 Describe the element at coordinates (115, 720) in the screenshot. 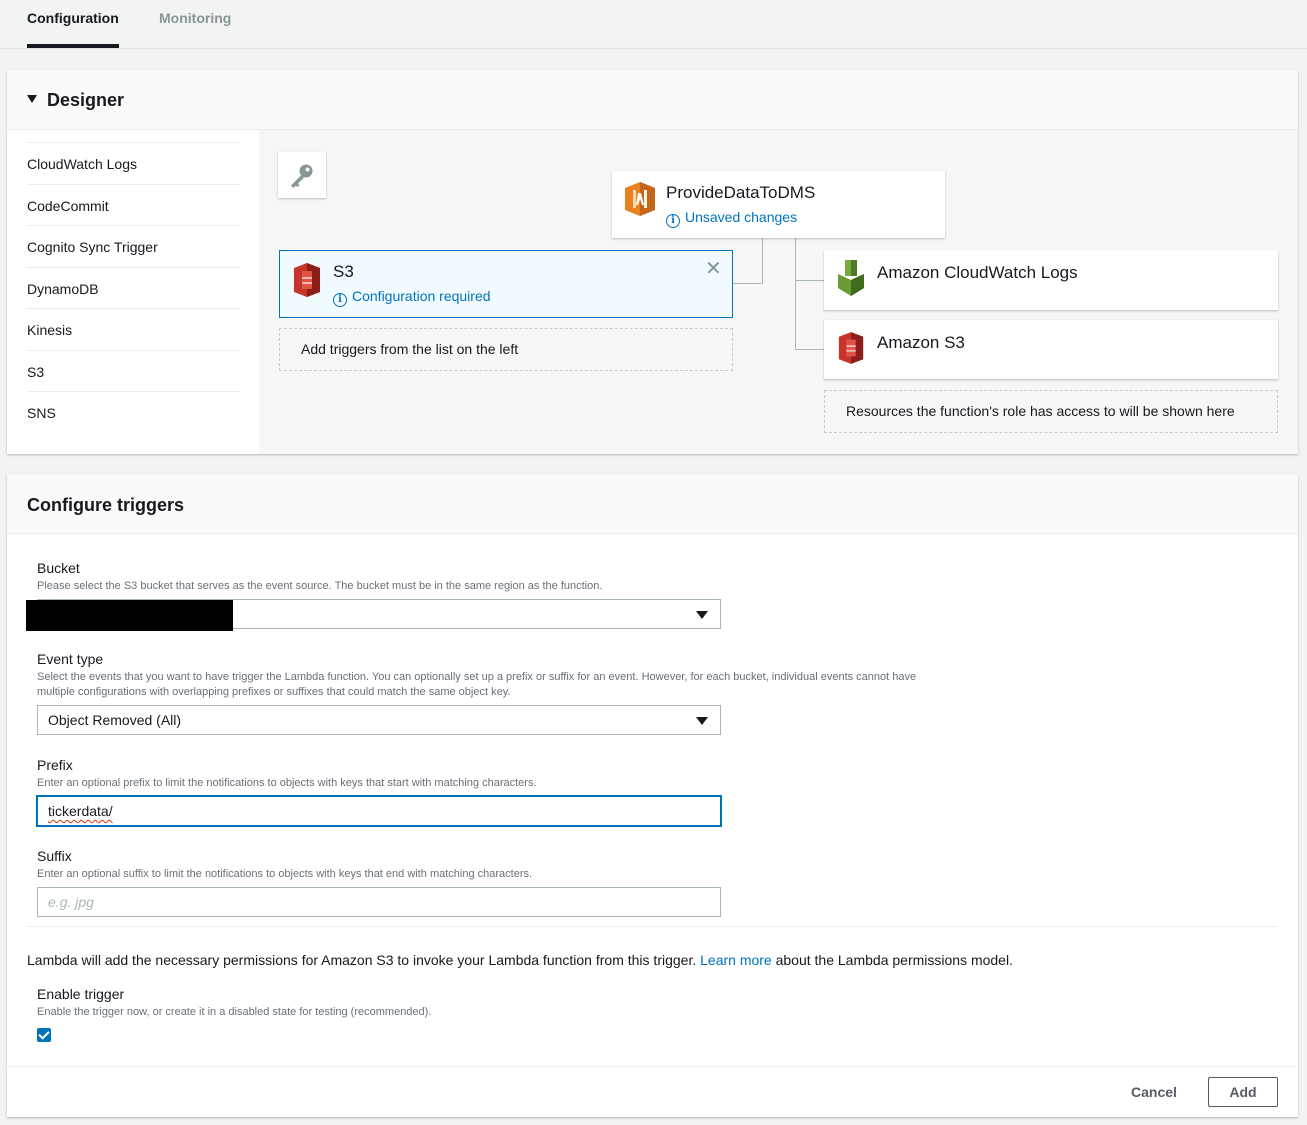

I see `event-type-select-value: Object Removed (All)` at that location.